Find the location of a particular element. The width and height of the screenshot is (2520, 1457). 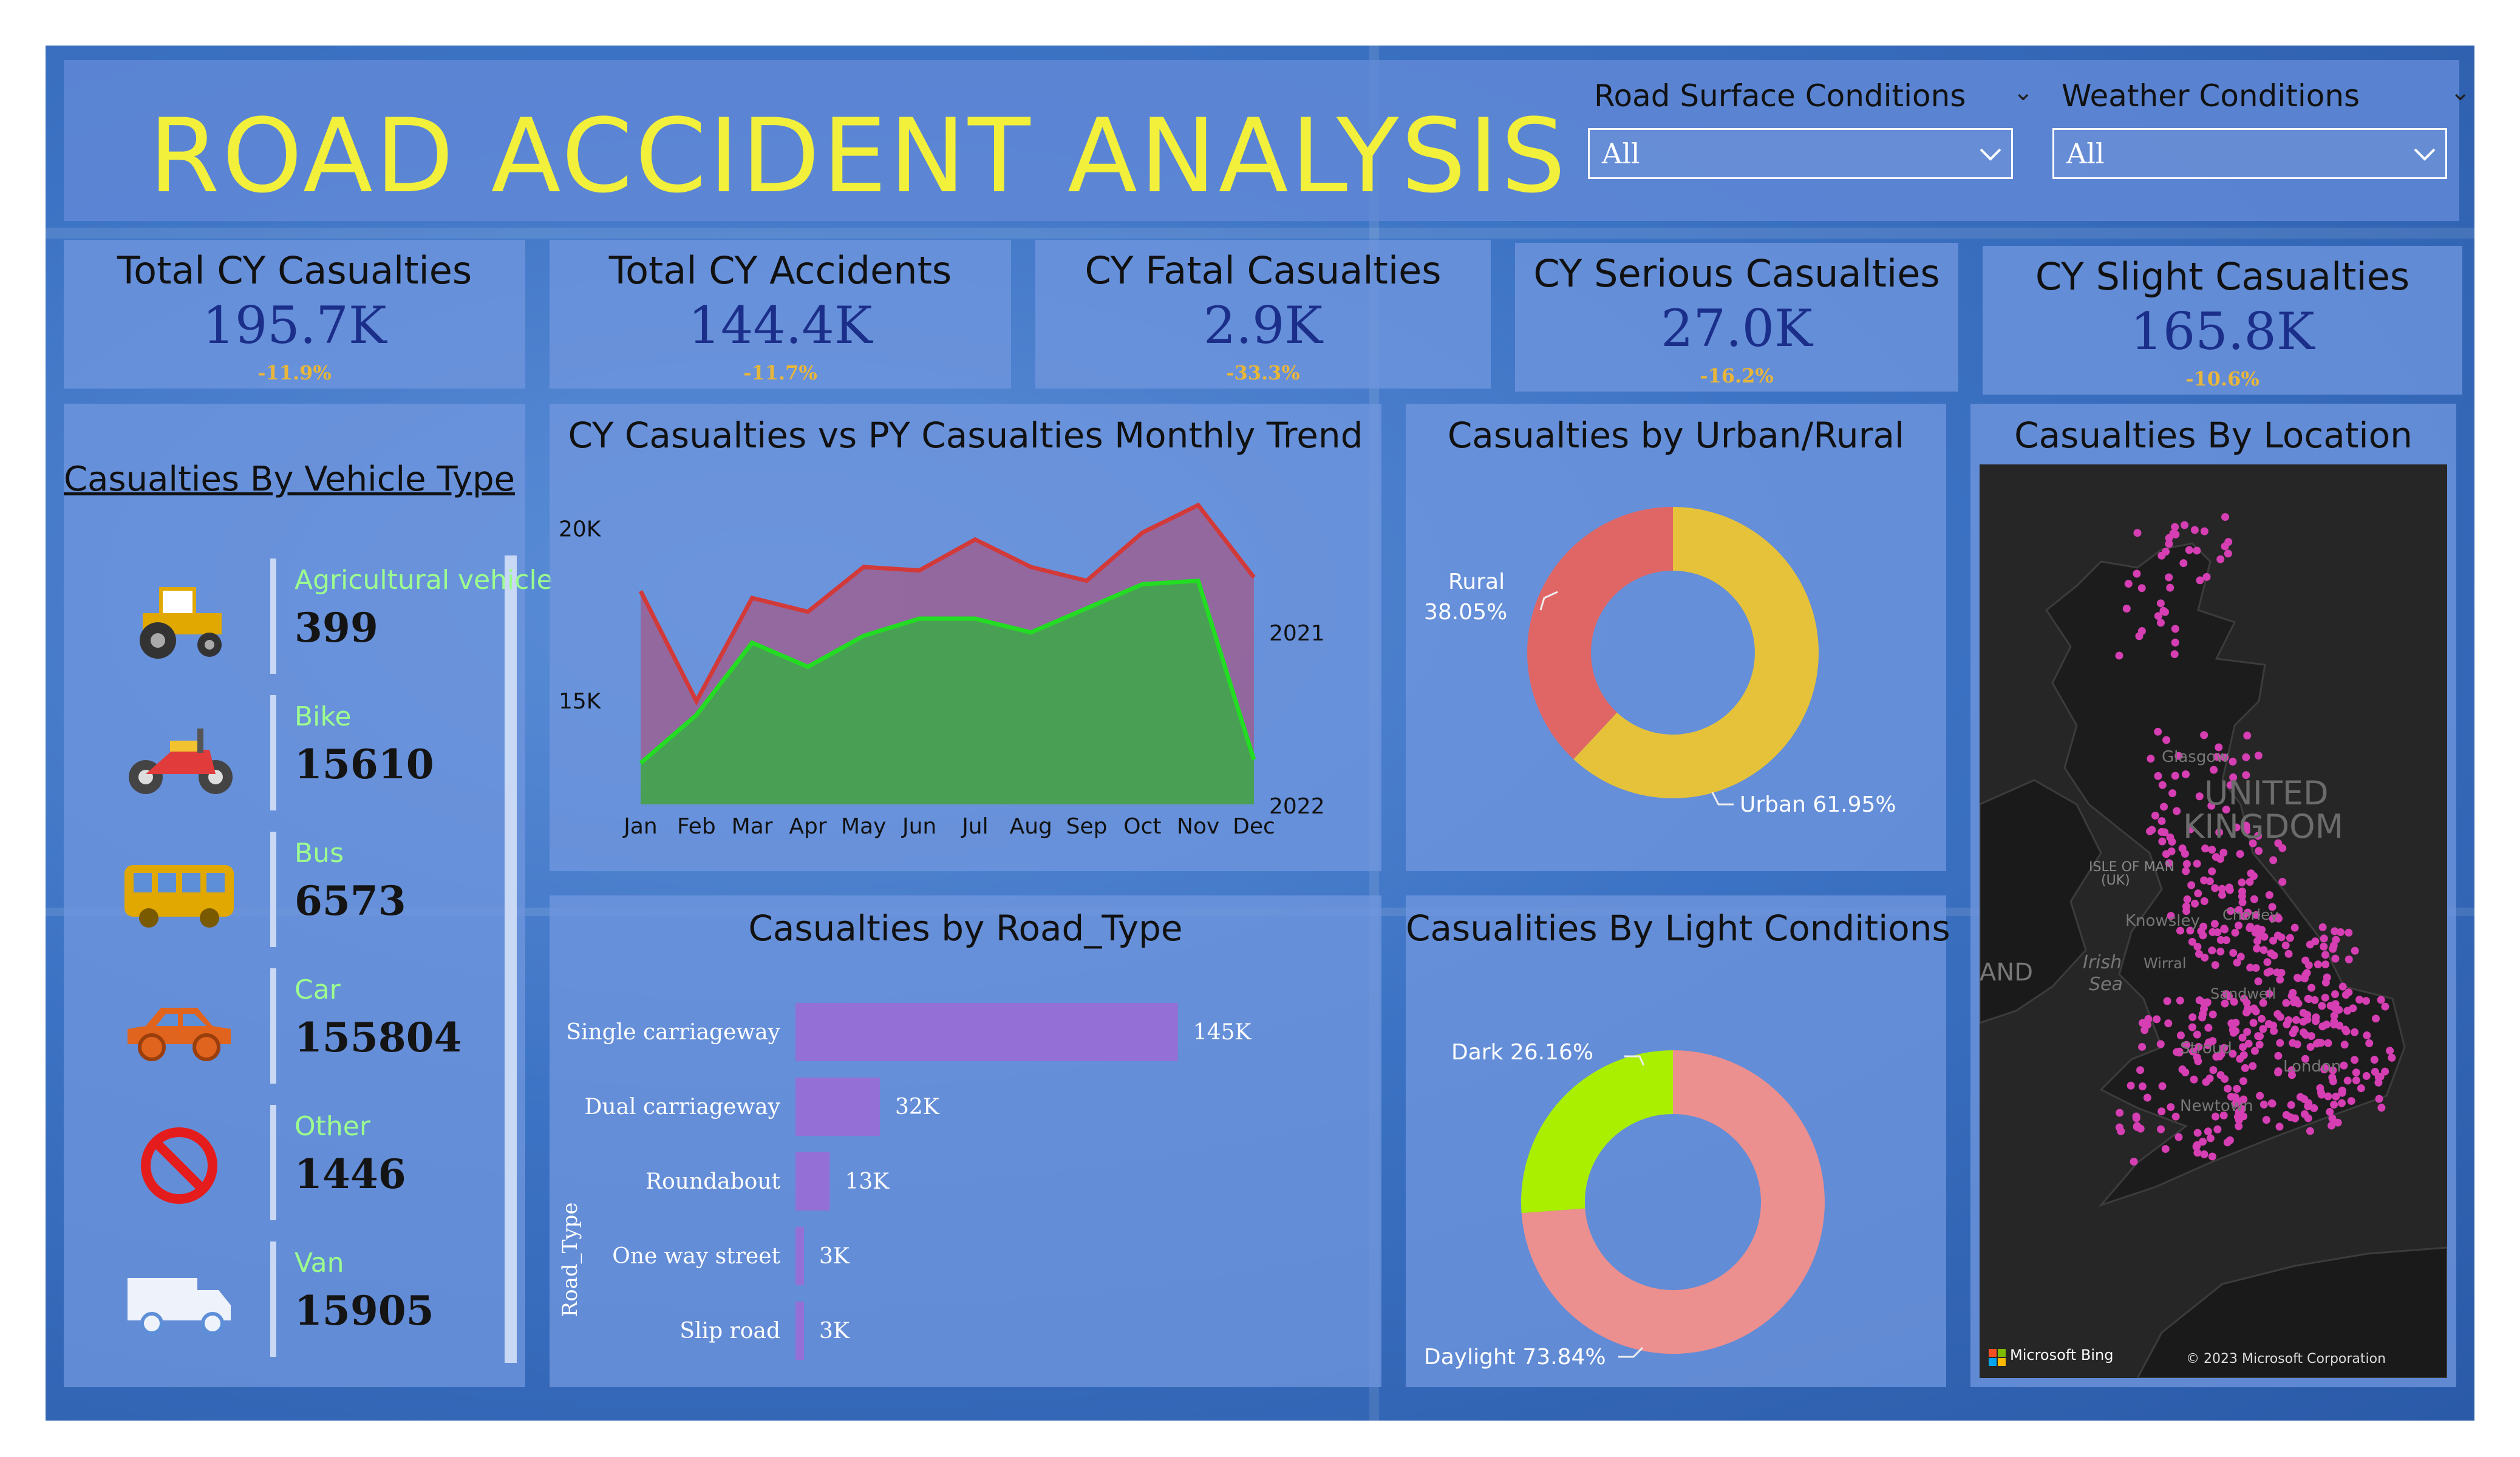

rural-slice is located at coordinates (1600, 633).